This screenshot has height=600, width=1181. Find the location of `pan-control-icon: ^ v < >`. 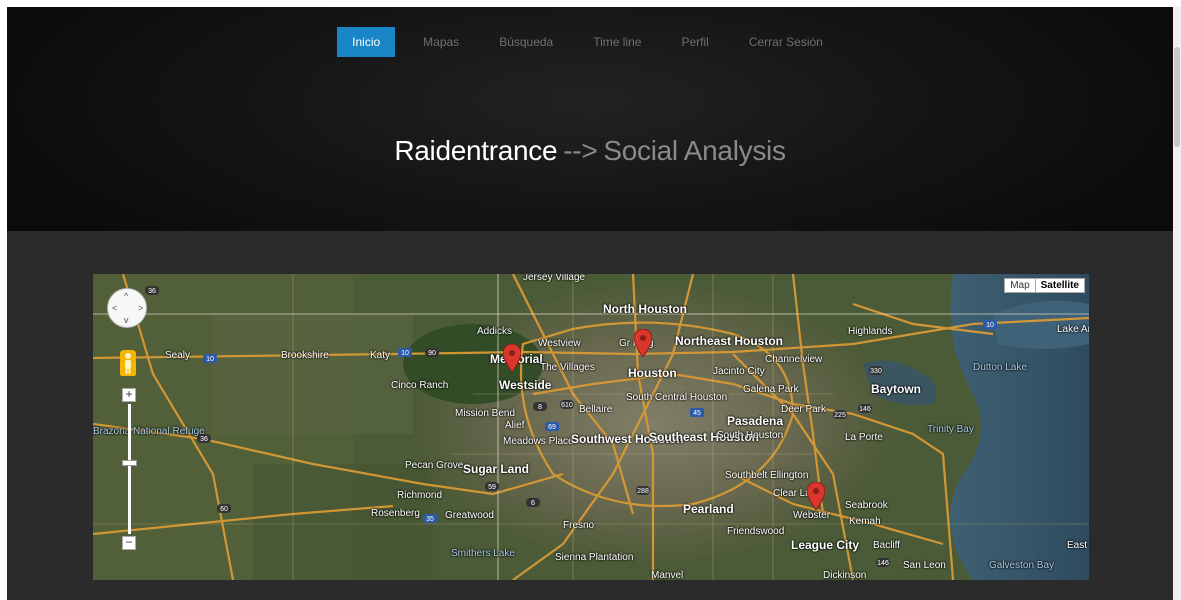

pan-control-icon: ^ v < > is located at coordinates (127, 308).